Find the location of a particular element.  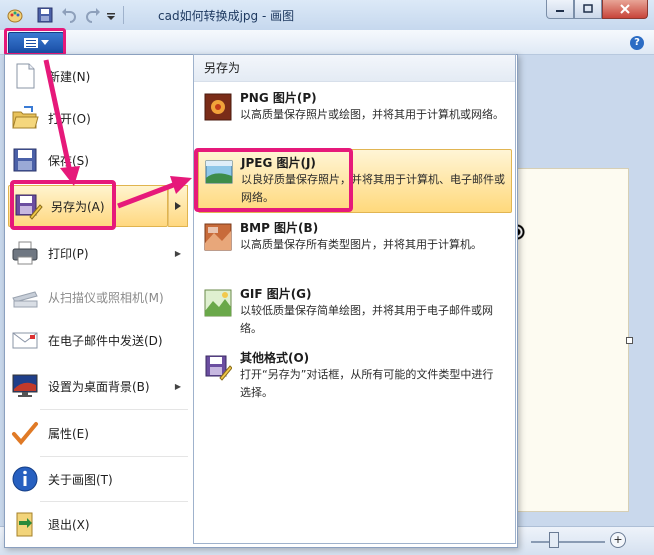

annotation-arrows is located at coordinates (117, 134).